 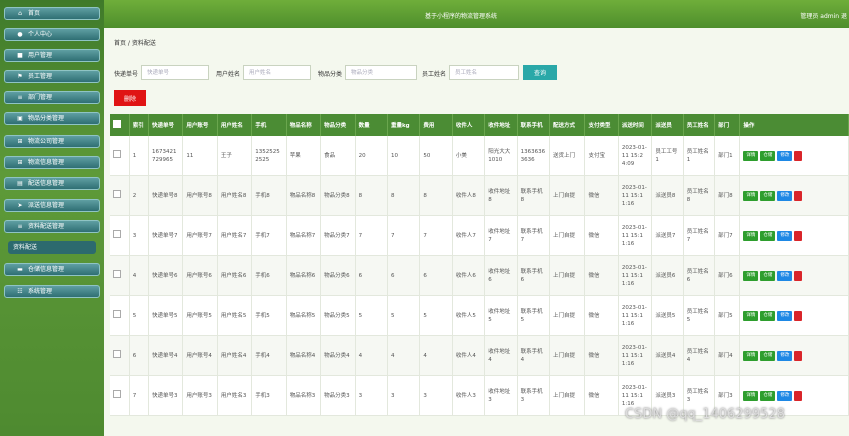 What do you see at coordinates (52, 291) in the screenshot?
I see `sidebar-item-13: ☷ 系统管理` at bounding box center [52, 291].